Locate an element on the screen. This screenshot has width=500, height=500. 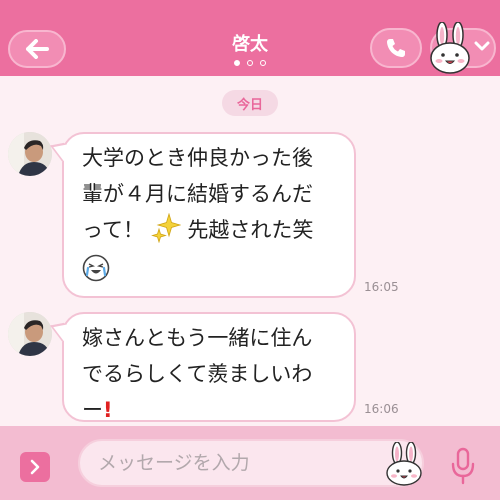
message-text: ー is located at coordinates (92, 410).